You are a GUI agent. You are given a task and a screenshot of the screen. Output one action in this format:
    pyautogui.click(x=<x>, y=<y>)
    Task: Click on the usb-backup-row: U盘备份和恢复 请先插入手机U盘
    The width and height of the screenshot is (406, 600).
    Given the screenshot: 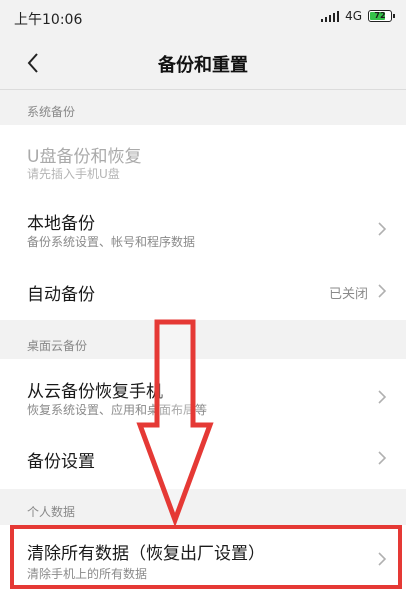 What is the action you would take?
    pyautogui.click(x=203, y=158)
    